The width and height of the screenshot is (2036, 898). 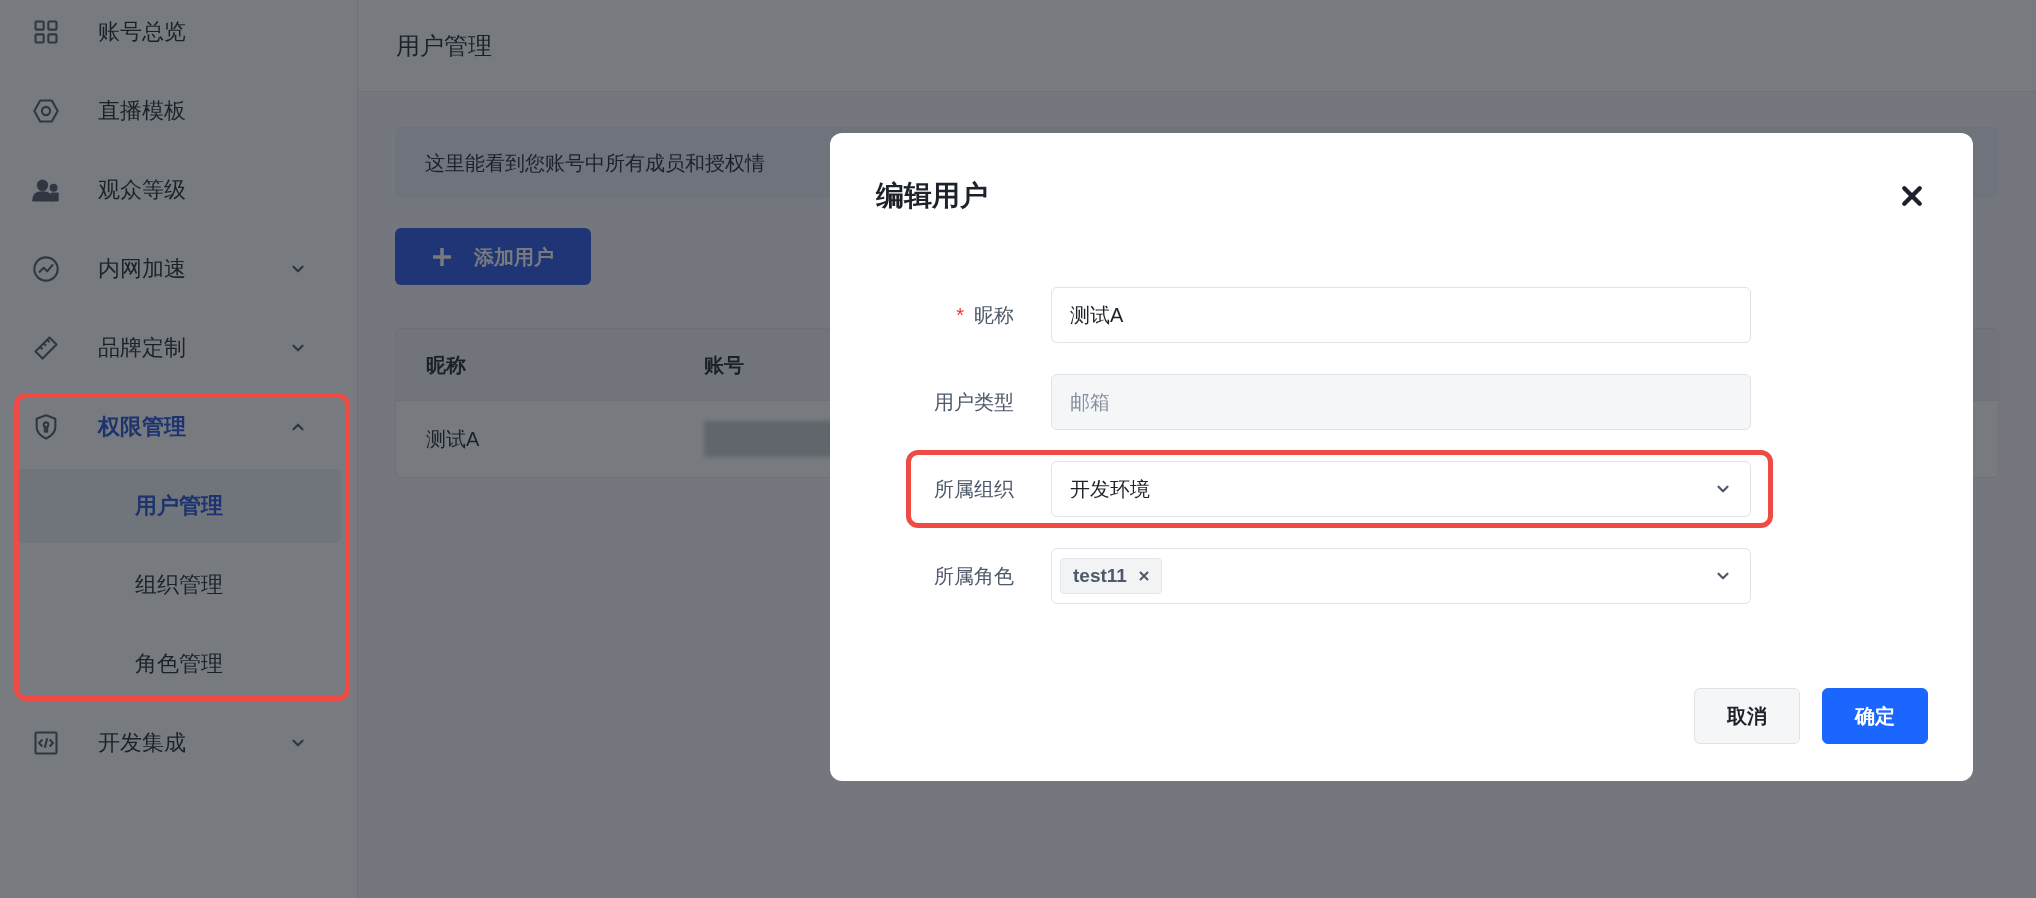 What do you see at coordinates (46, 742) in the screenshot?
I see `code-icon` at bounding box center [46, 742].